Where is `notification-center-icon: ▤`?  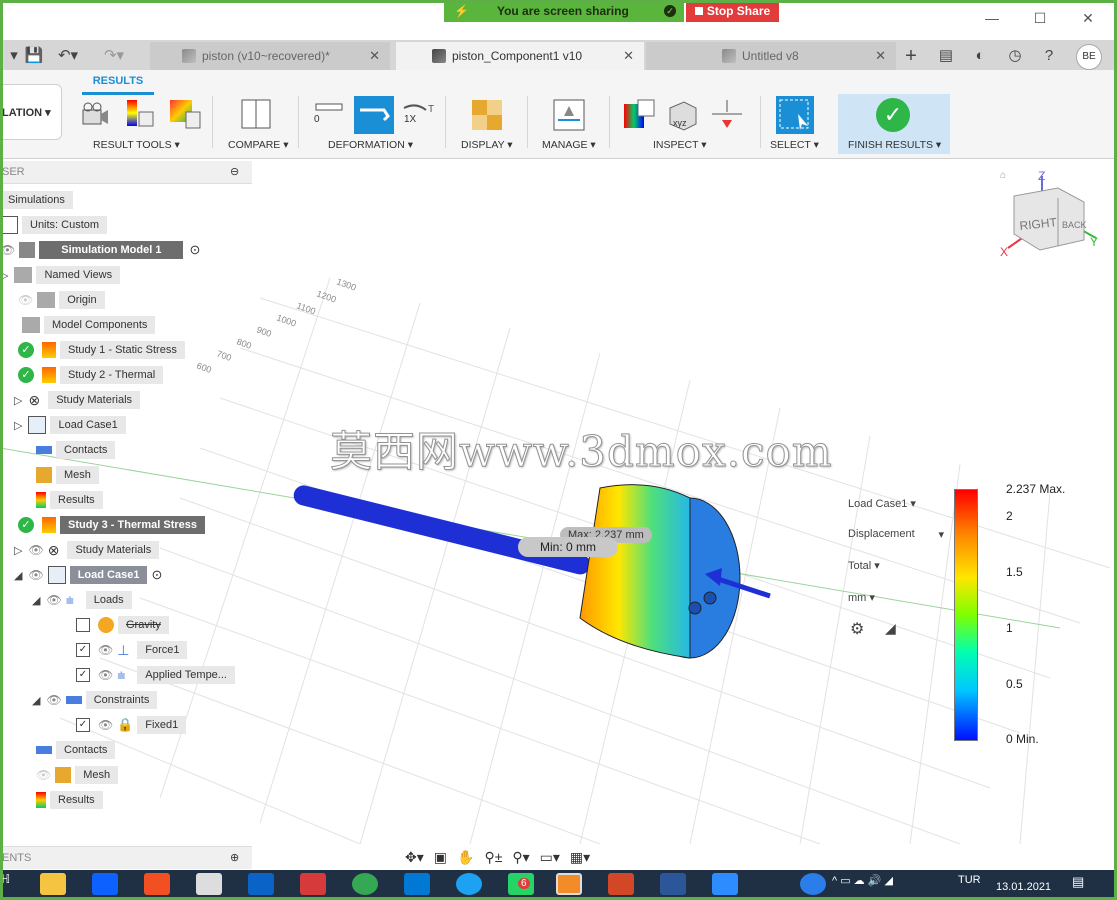 notification-center-icon: ▤ is located at coordinates (1078, 882).